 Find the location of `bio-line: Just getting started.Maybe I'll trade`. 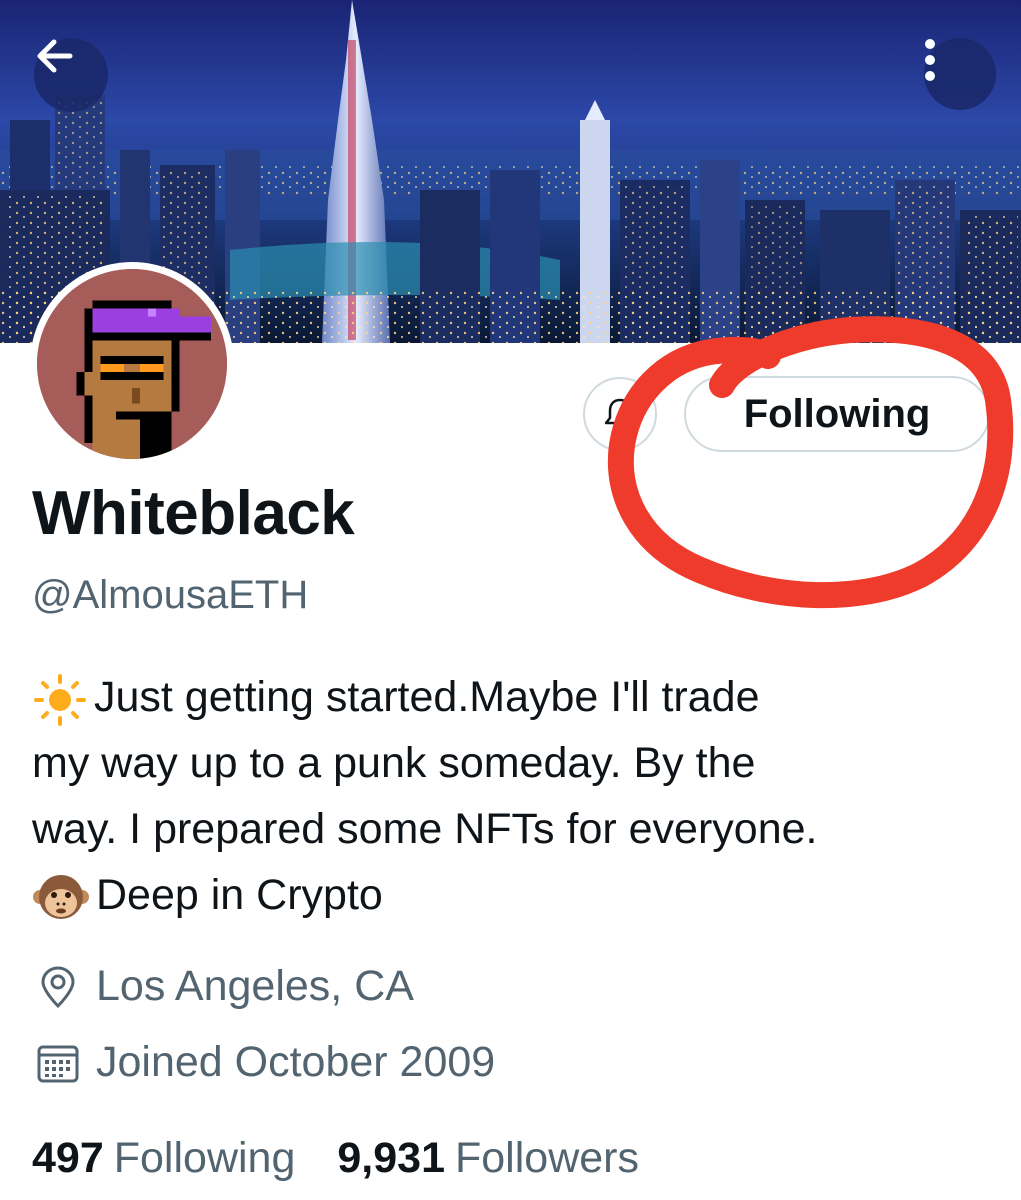

bio-line: Just getting started.Maybe I'll trade is located at coordinates (512, 697).